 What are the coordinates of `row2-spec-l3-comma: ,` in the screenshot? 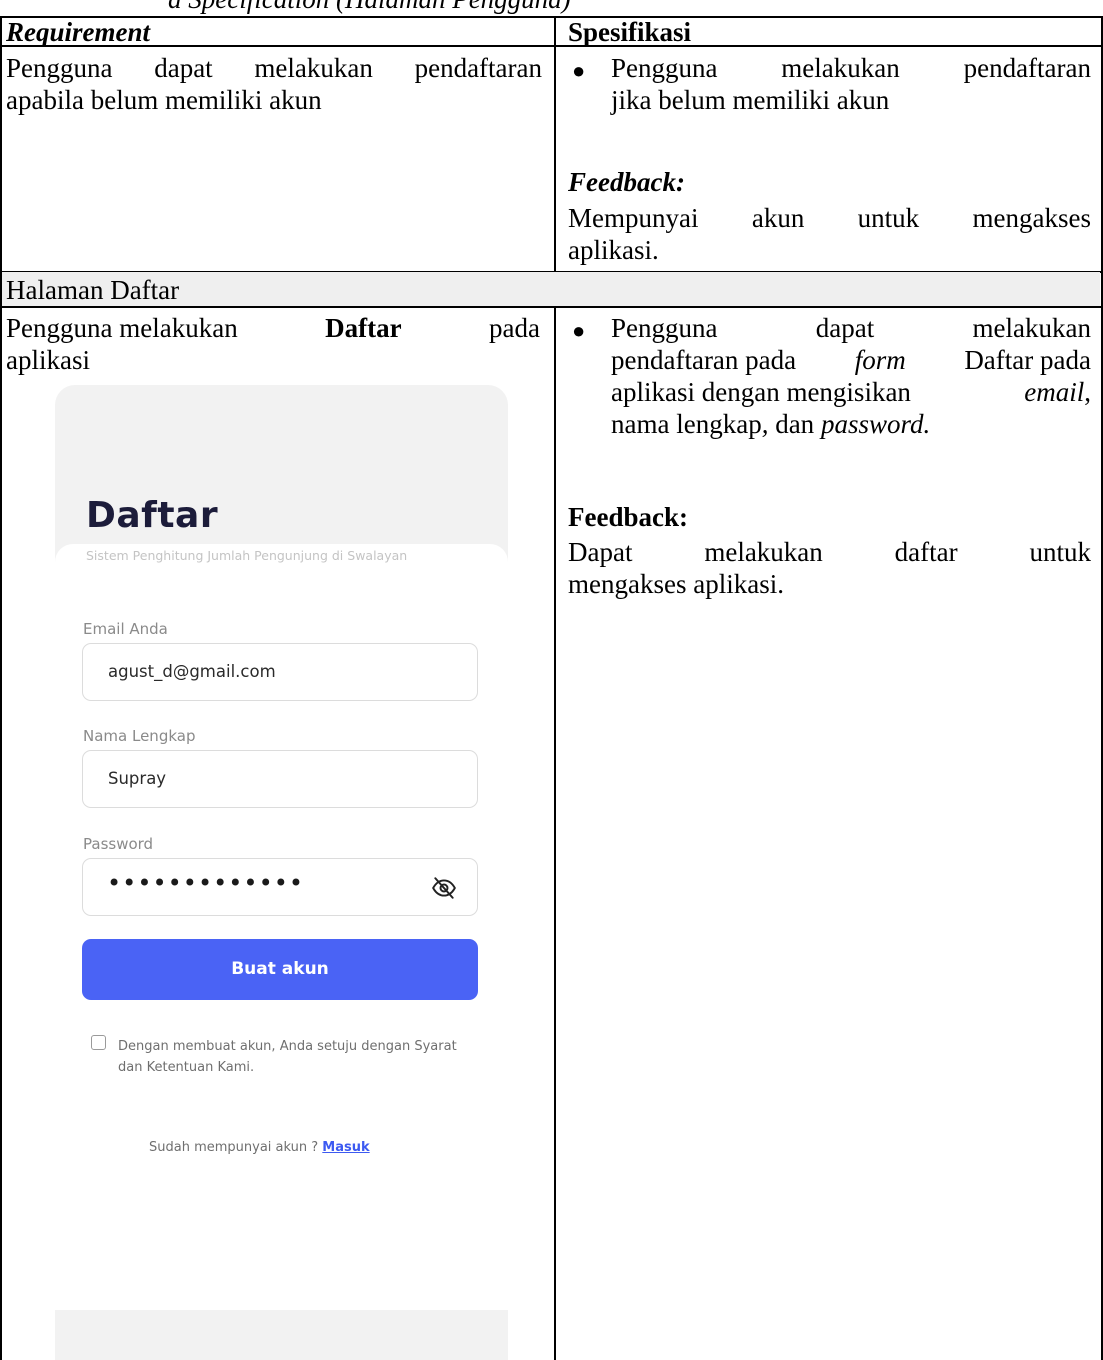 It's located at (1087, 392).